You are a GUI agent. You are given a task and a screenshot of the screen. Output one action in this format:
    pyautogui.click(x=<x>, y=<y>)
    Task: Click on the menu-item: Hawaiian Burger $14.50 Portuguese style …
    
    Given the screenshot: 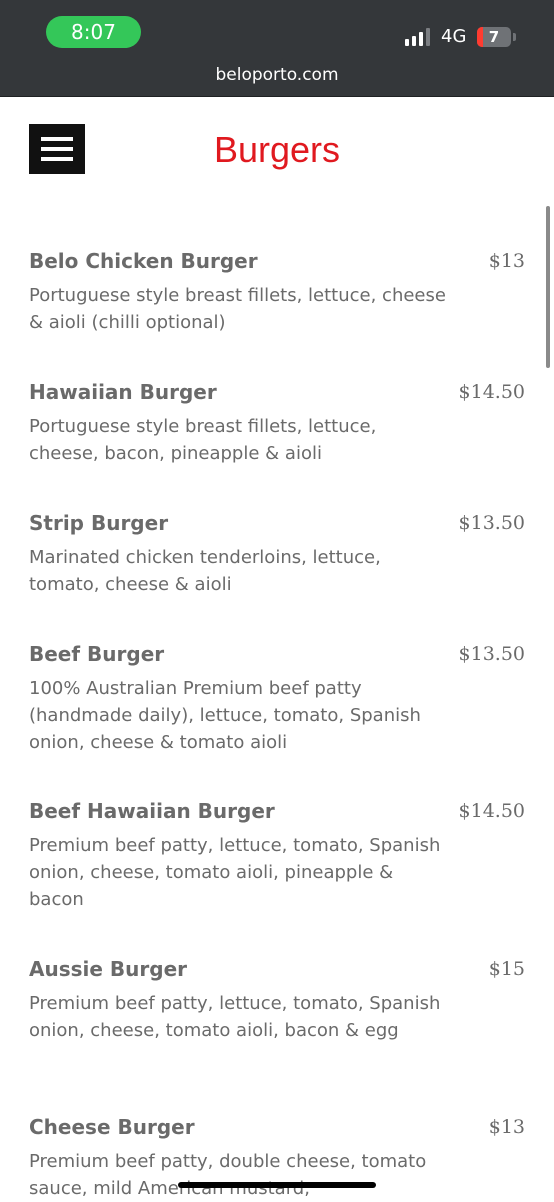 What is the action you would take?
    pyautogui.click(x=277, y=422)
    